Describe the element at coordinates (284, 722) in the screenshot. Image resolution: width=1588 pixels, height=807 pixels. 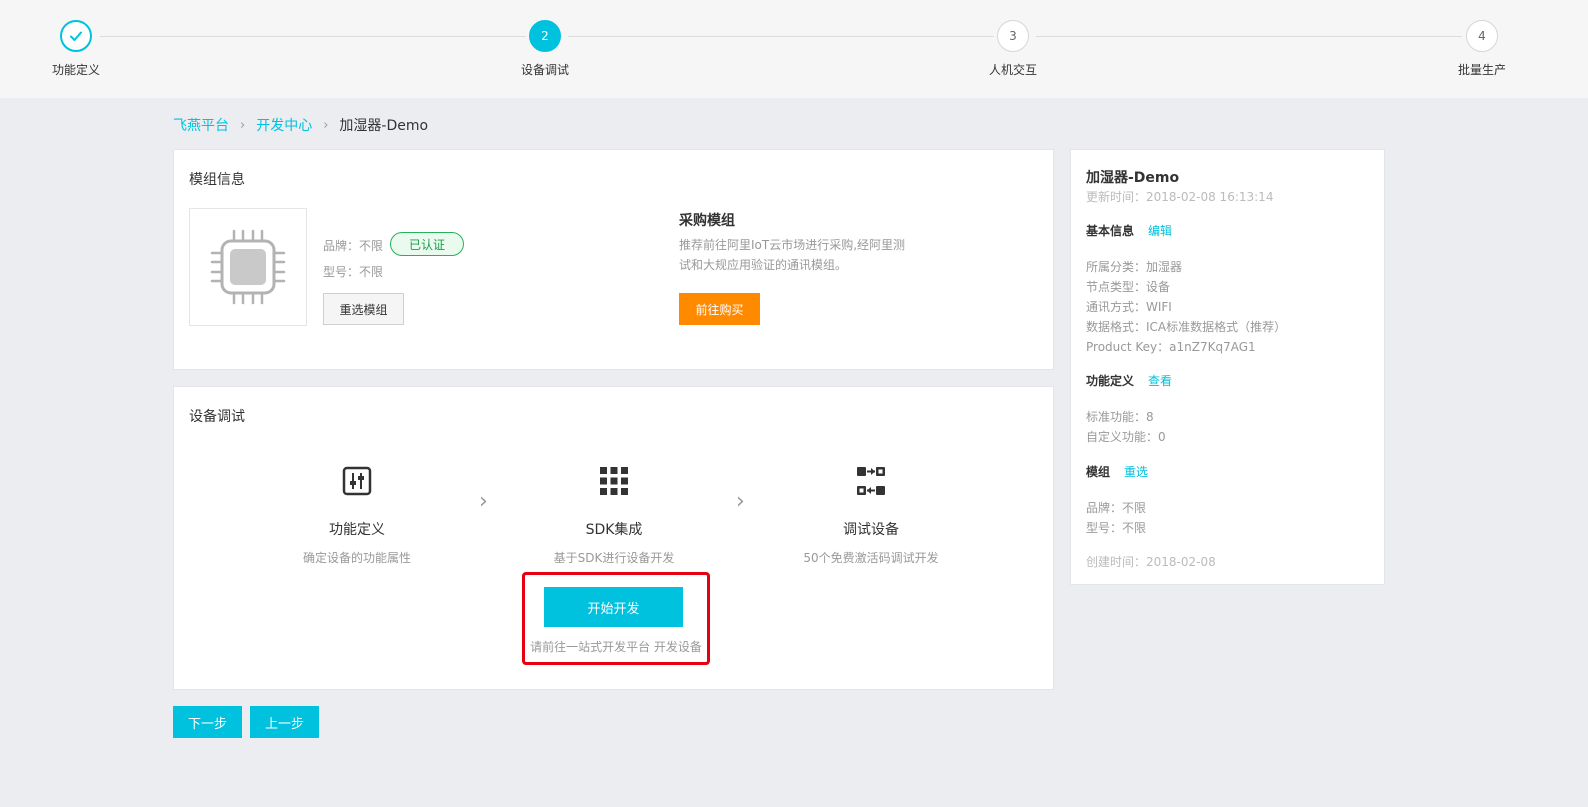
I see `prev-step-button: 上一步` at that location.